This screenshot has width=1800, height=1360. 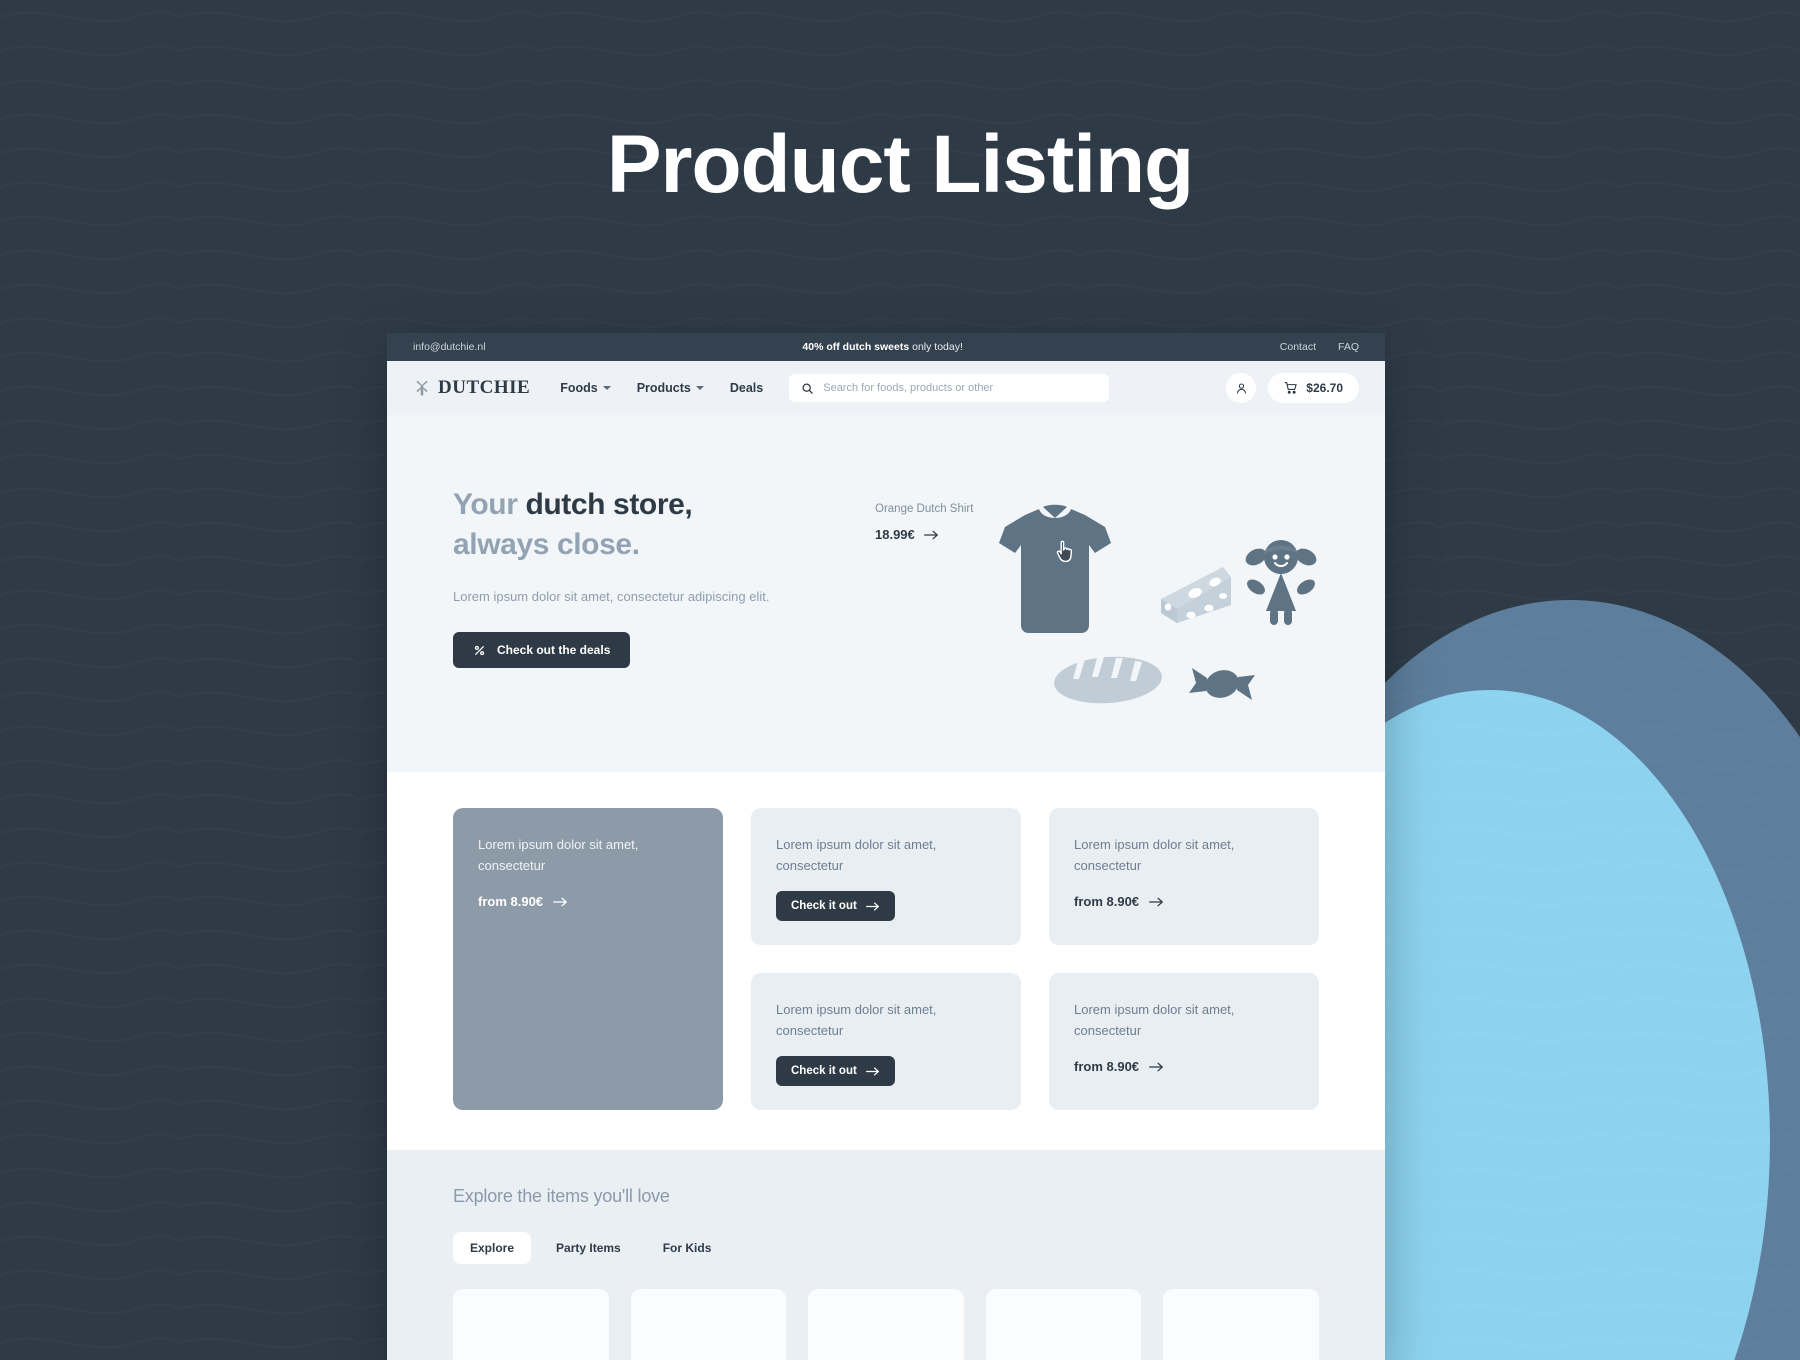 What do you see at coordinates (856, 347) in the screenshot?
I see `promo-highlight: 40% off dutch sweets` at bounding box center [856, 347].